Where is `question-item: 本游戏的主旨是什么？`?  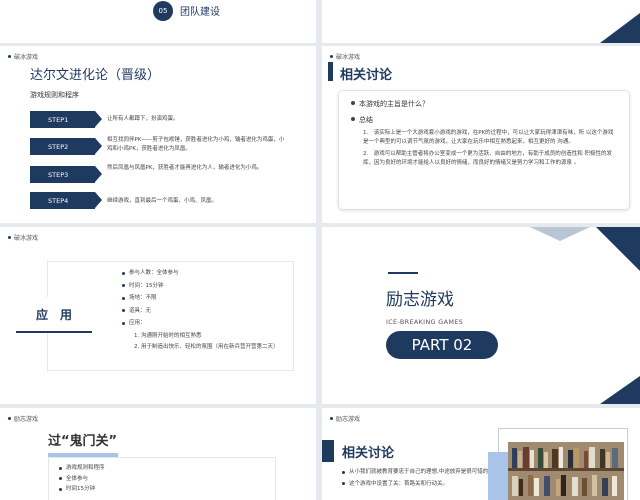 question-item: 本游戏的主旨是什么？ is located at coordinates (484, 104).